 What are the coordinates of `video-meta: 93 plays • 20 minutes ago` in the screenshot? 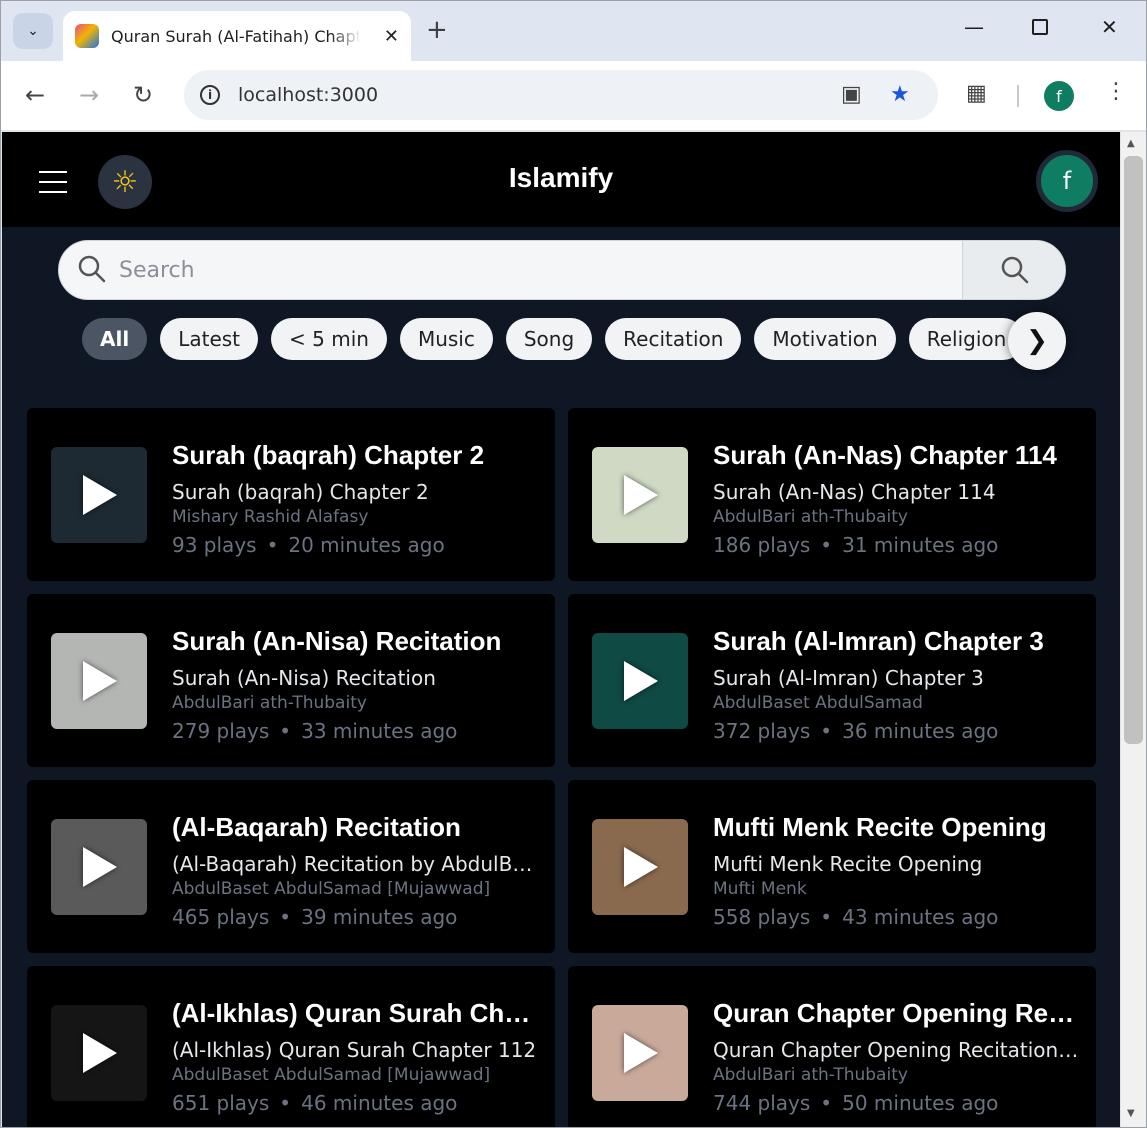 It's located at (308, 545).